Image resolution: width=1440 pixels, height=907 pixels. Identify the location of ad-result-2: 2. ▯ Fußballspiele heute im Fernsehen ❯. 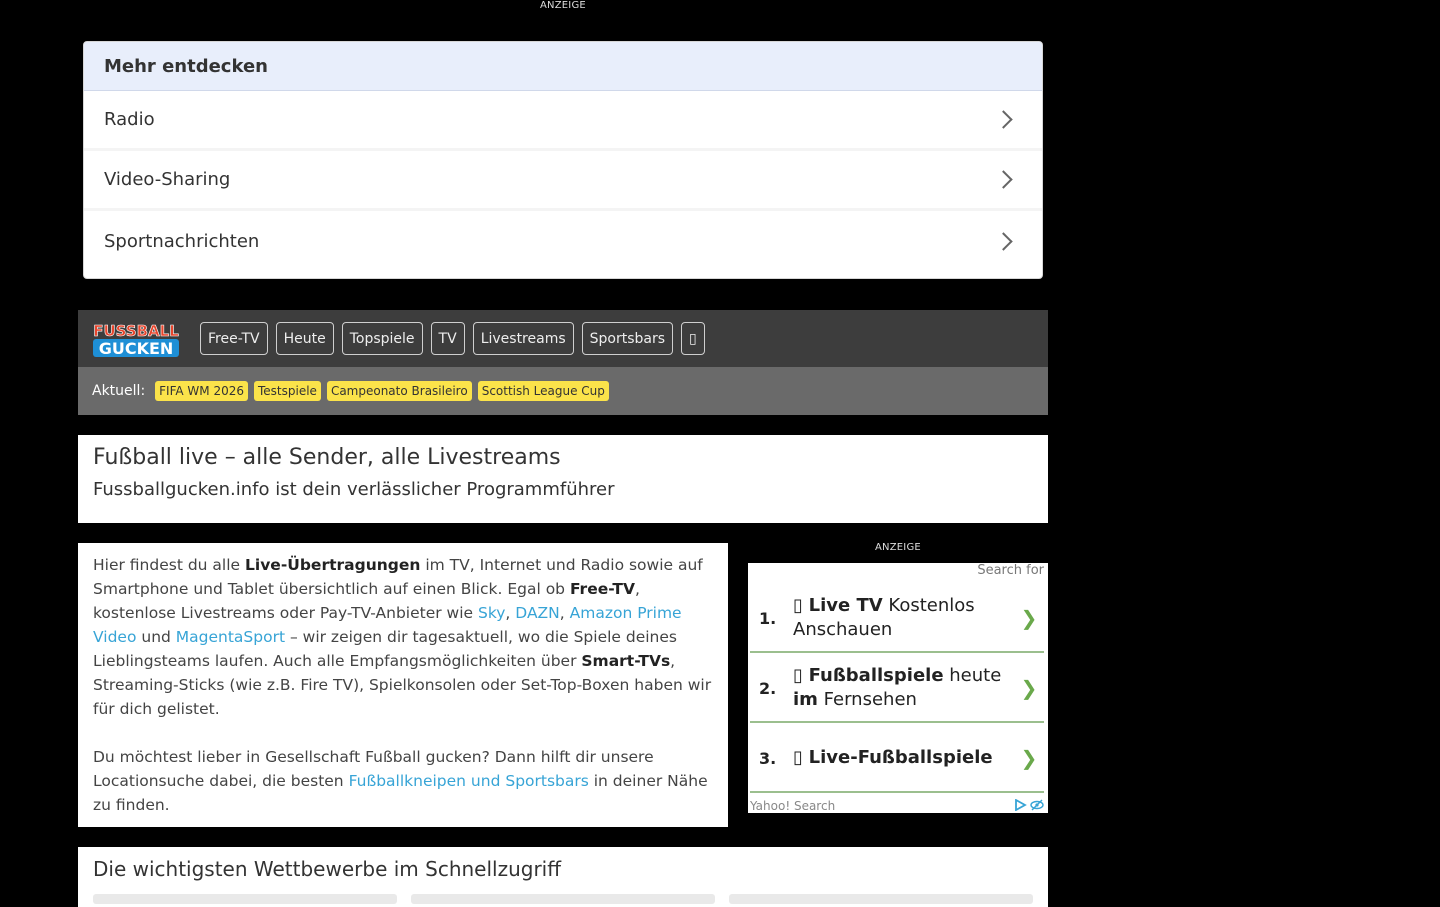
(897, 689).